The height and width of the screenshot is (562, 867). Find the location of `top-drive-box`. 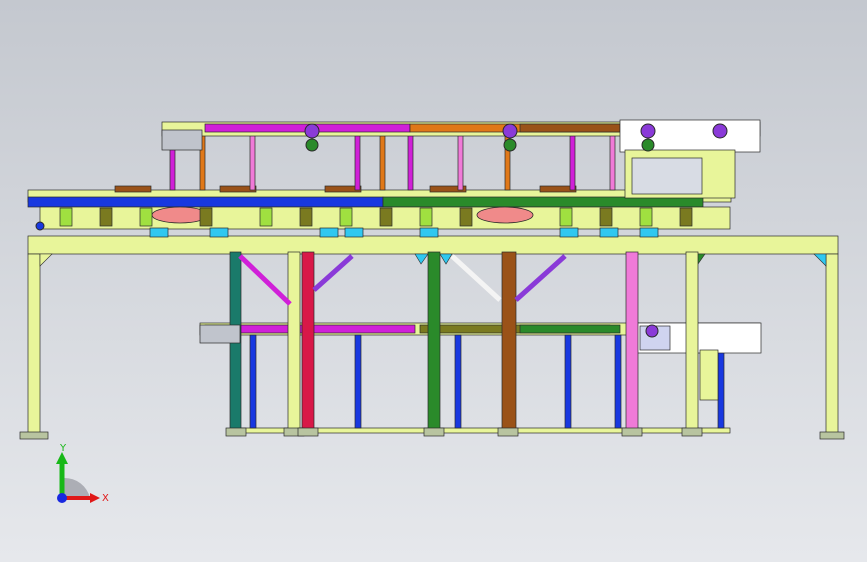

top-drive-box is located at coordinates (690, 136).